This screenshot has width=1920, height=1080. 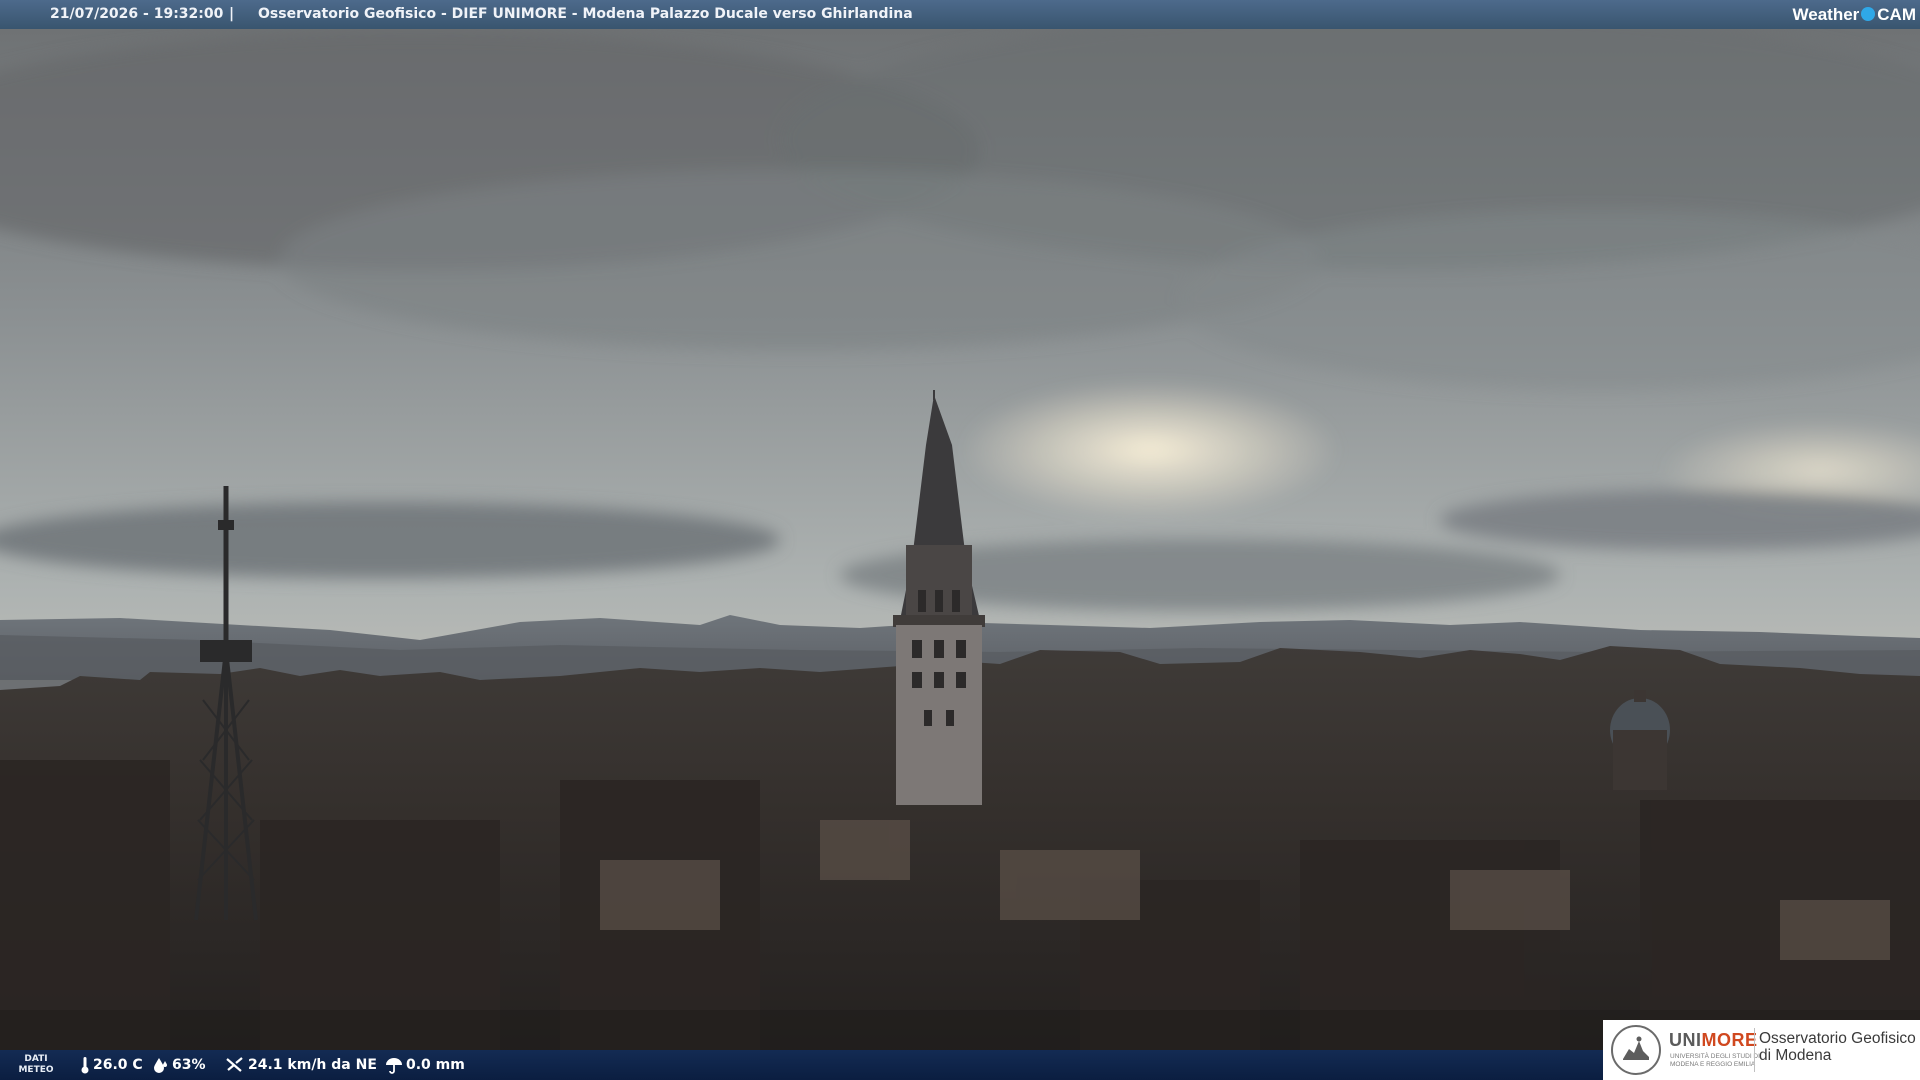 I want to click on weathercam-logo-word: Weather, so click(x=1826, y=14).